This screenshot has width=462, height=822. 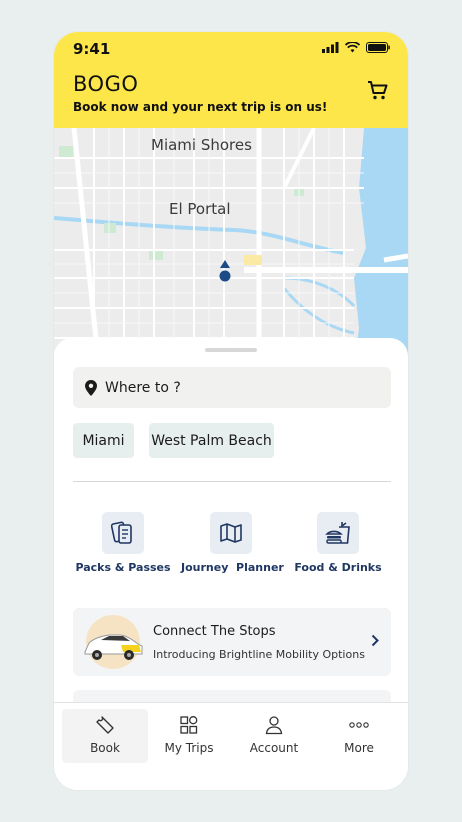 I want to click on action-journey-planner: Journey Planner, so click(x=232, y=543).